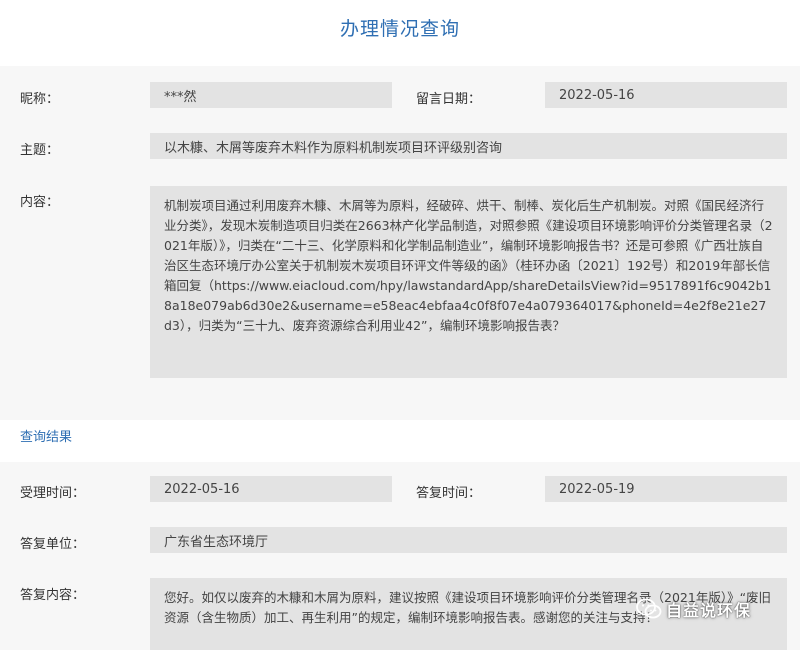 The height and width of the screenshot is (650, 800). I want to click on reply-content-label: 答复内容：, so click(53, 595).